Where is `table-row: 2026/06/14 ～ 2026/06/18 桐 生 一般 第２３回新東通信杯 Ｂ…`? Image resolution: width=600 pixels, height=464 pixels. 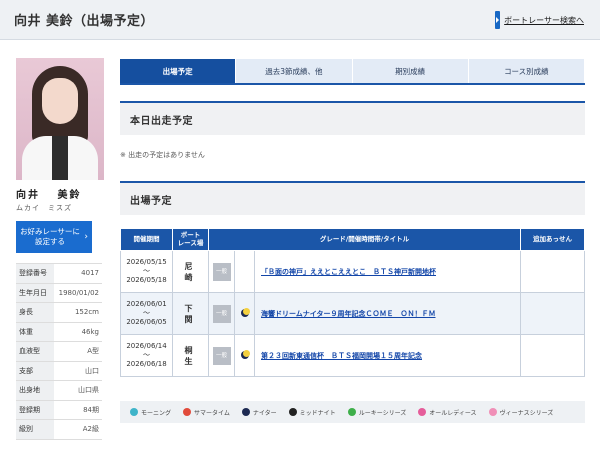
table-row: 2026/06/14 ～ 2026/06/18 桐 生 一般 第２３回新東通信杯 Ｂ… is located at coordinates (352, 355).